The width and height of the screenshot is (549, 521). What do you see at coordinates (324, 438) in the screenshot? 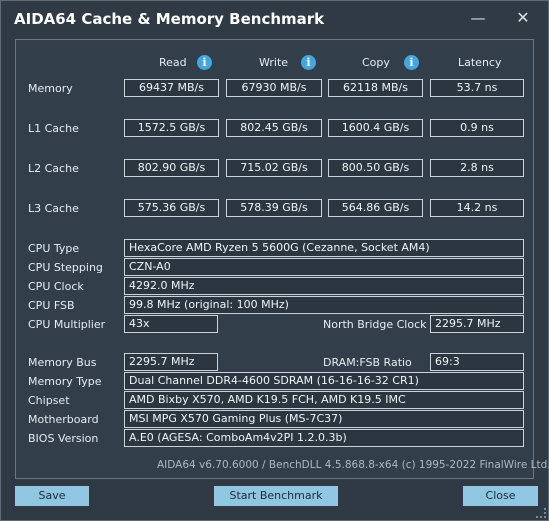
I see `bios-version-value: A.E0 (AGESA: ComboAm4v2PI 1.2.0.3b)` at bounding box center [324, 438].